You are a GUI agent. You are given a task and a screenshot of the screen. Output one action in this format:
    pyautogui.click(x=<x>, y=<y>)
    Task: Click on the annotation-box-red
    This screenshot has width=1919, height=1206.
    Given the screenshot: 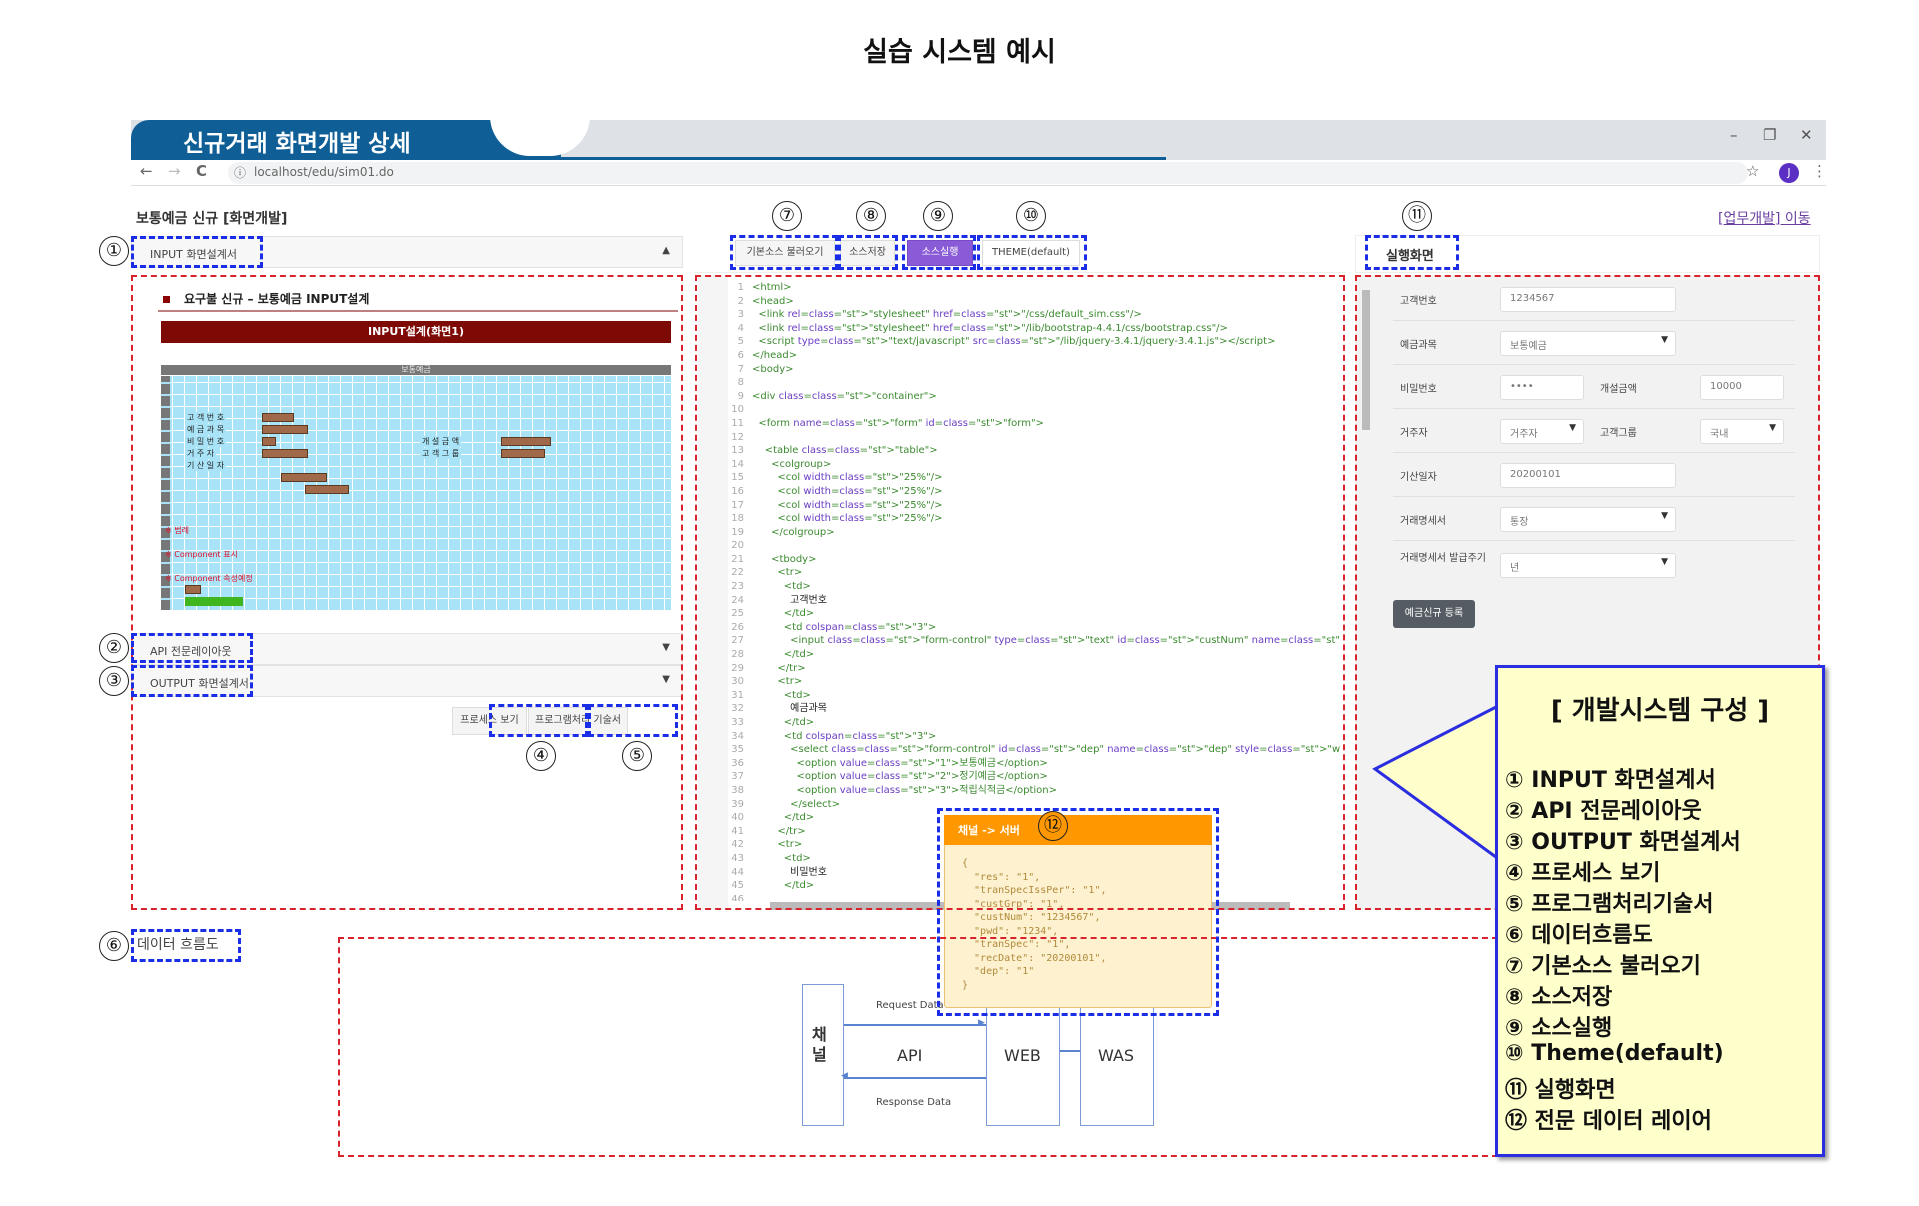 What is the action you would take?
    pyautogui.click(x=918, y=1047)
    